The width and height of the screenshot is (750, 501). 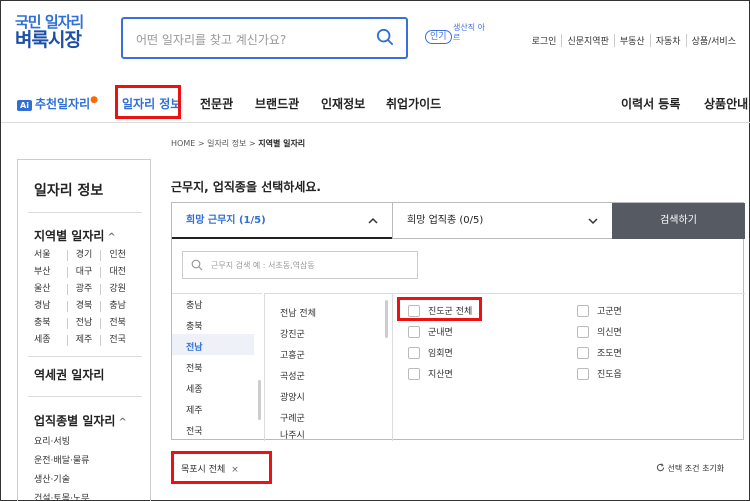 I want to click on region-gyeongnam: 경남, so click(x=50, y=306).